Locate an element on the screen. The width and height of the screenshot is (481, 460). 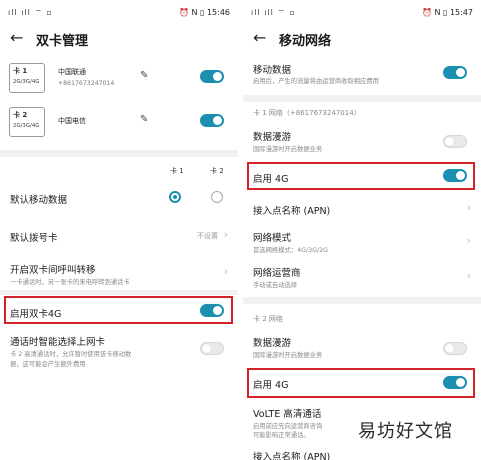
radio-card1 is located at coordinates (175, 197).